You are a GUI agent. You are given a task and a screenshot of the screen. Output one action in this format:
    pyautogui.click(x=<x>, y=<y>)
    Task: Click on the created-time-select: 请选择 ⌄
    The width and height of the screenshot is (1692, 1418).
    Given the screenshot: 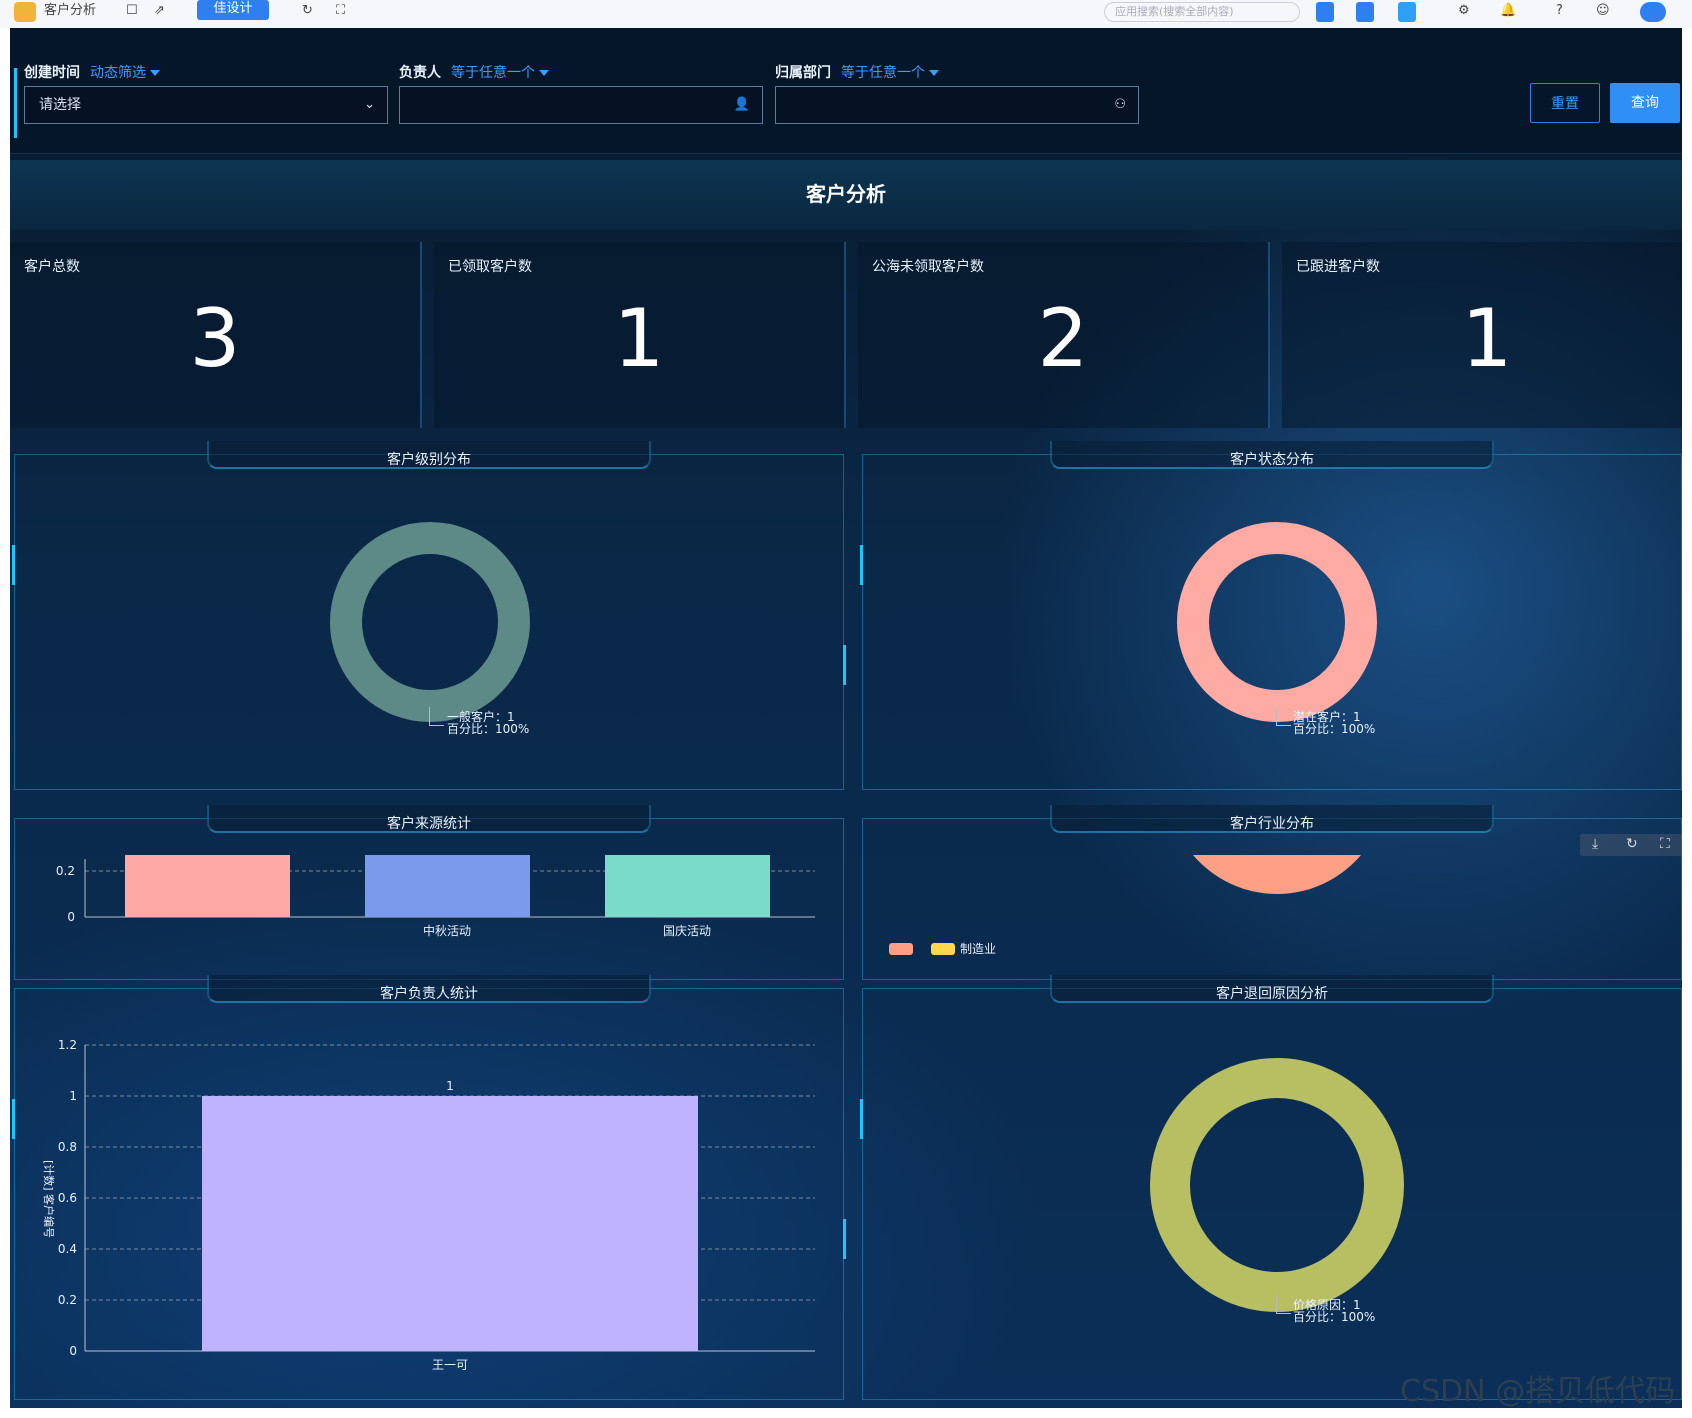 What is the action you would take?
    pyautogui.click(x=206, y=105)
    